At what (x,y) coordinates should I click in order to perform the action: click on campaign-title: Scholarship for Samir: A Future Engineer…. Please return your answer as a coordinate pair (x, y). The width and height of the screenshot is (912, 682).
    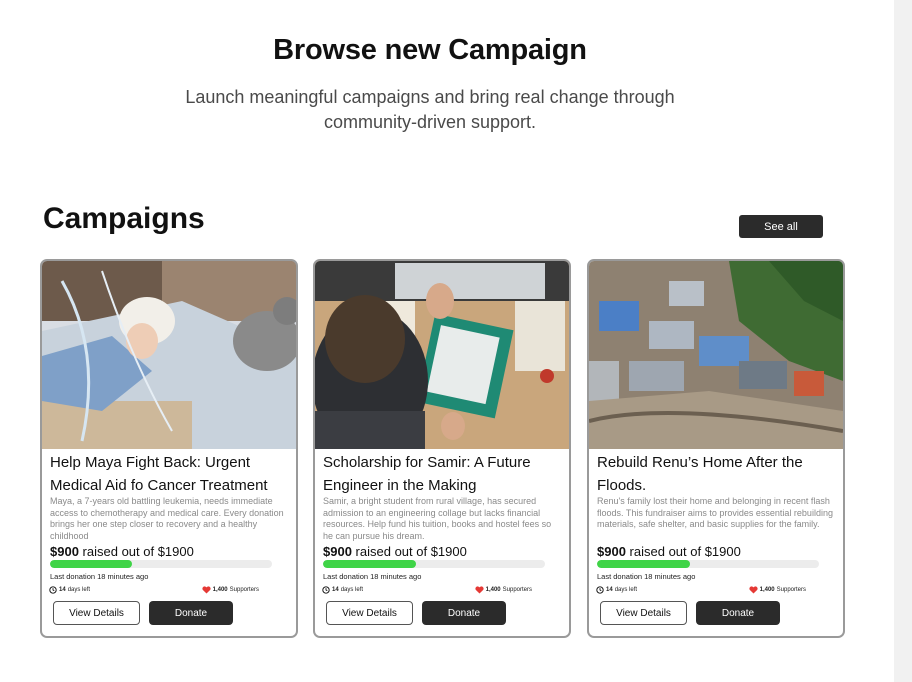
    Looking at the image, I should click on (445, 474).